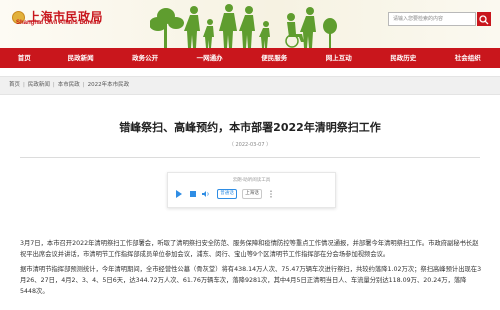 This screenshot has height=310, width=500. I want to click on site-name-english: Shanghai Civil Affairs Bureau, so click(58, 23).